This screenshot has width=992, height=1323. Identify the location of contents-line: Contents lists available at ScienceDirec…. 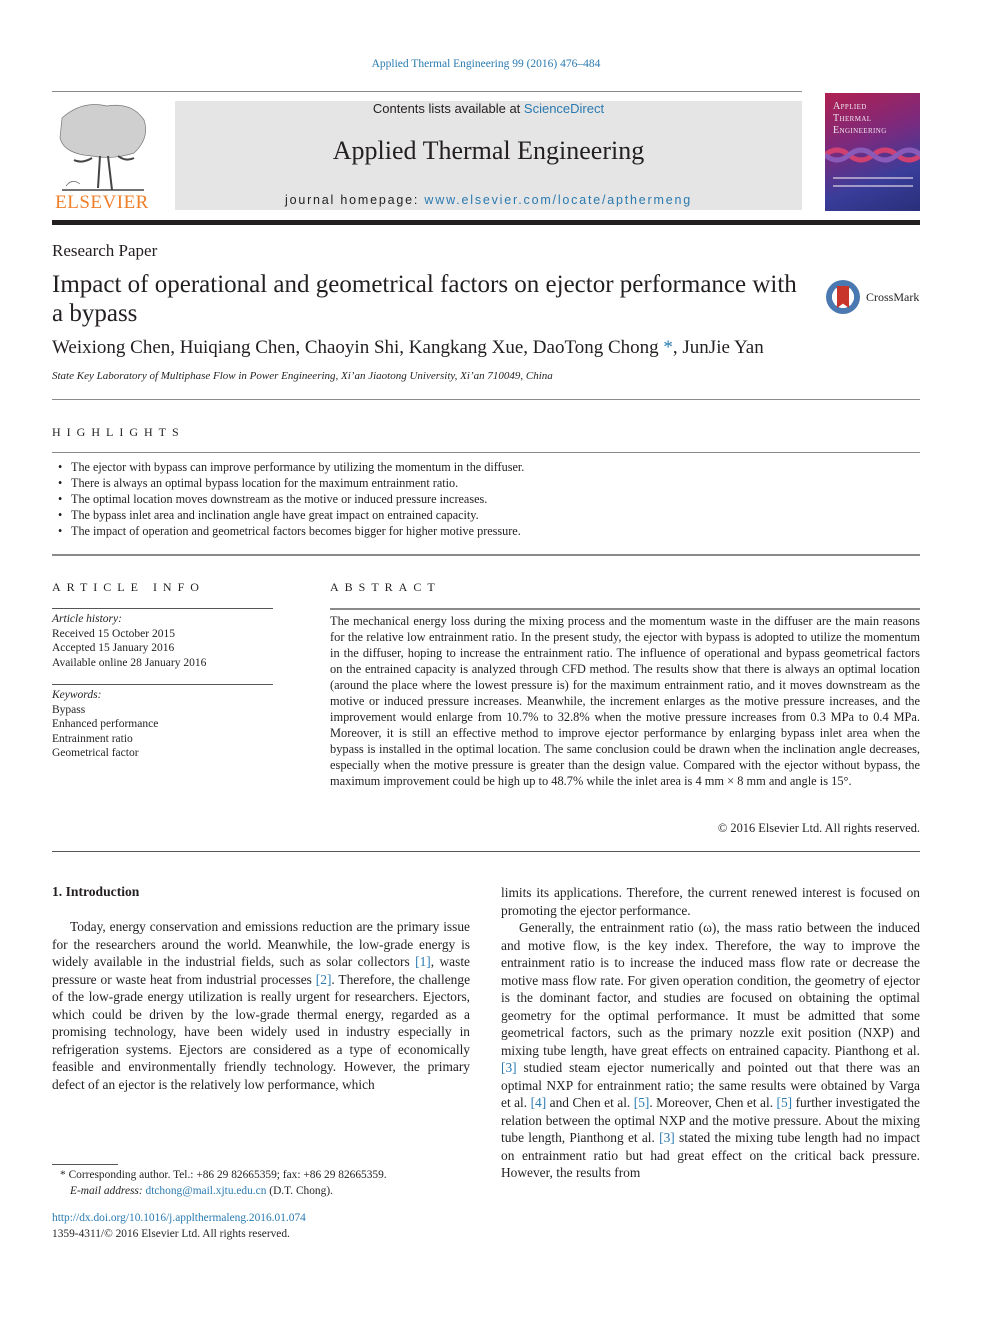
(488, 108).